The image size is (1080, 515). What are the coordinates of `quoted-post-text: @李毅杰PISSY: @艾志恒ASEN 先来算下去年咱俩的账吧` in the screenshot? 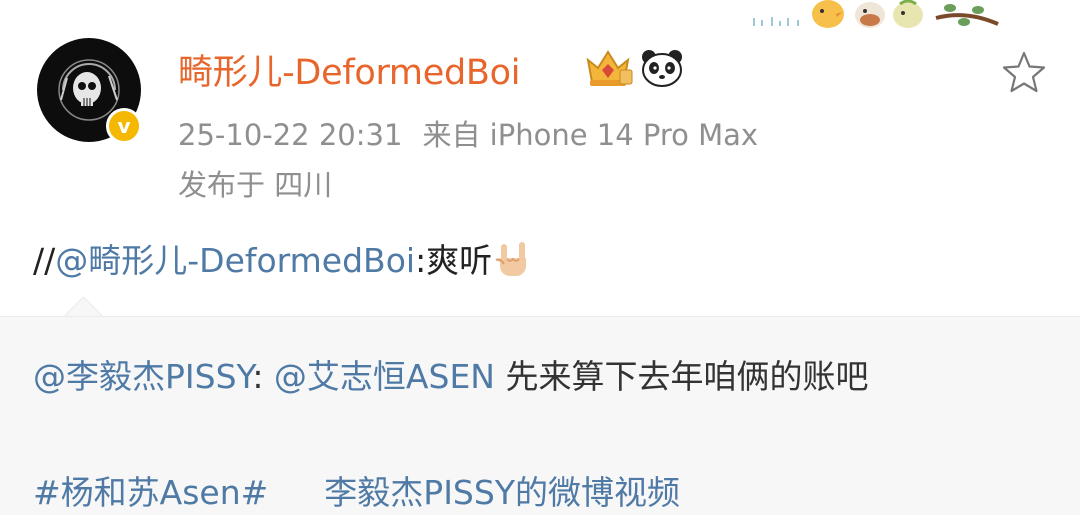 It's located at (450, 374).